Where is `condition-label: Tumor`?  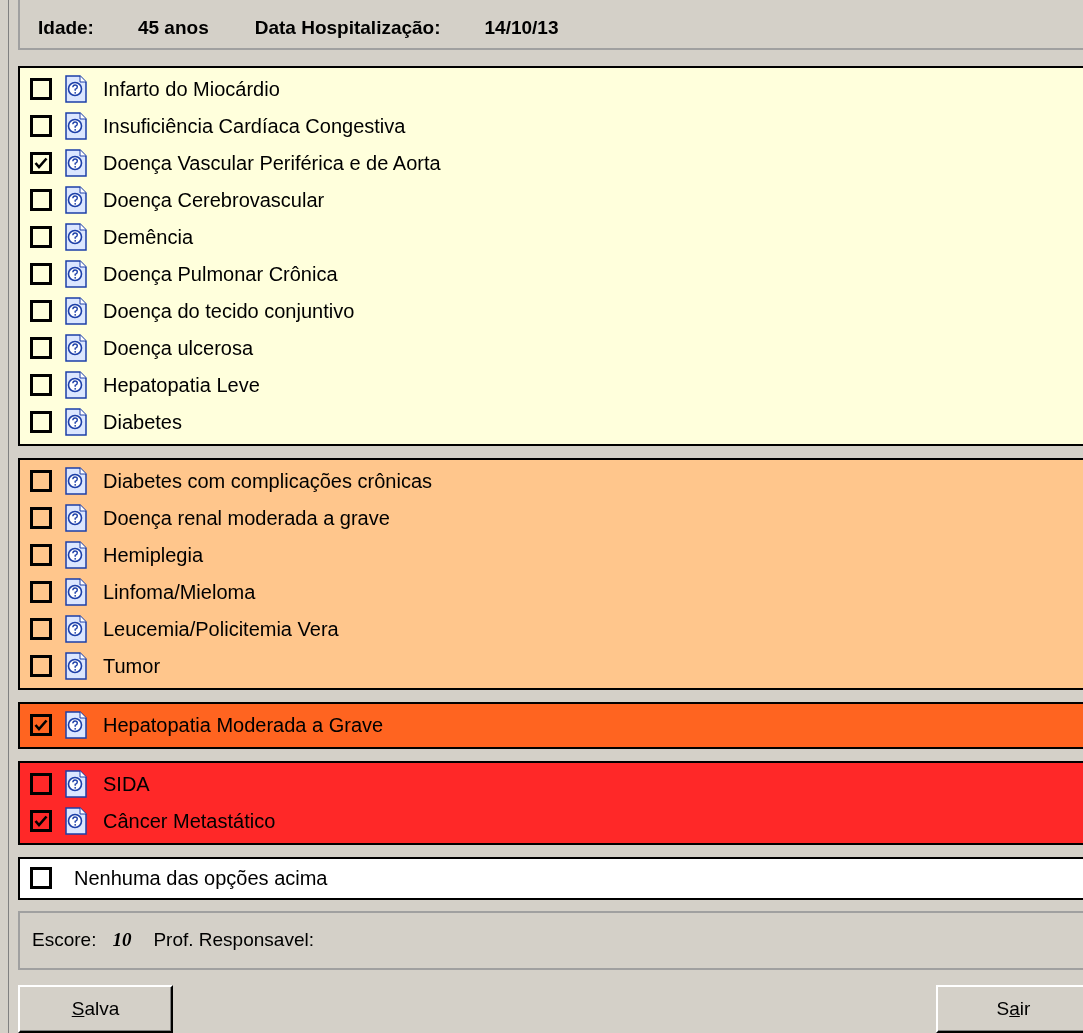
condition-label: Tumor is located at coordinates (132, 667).